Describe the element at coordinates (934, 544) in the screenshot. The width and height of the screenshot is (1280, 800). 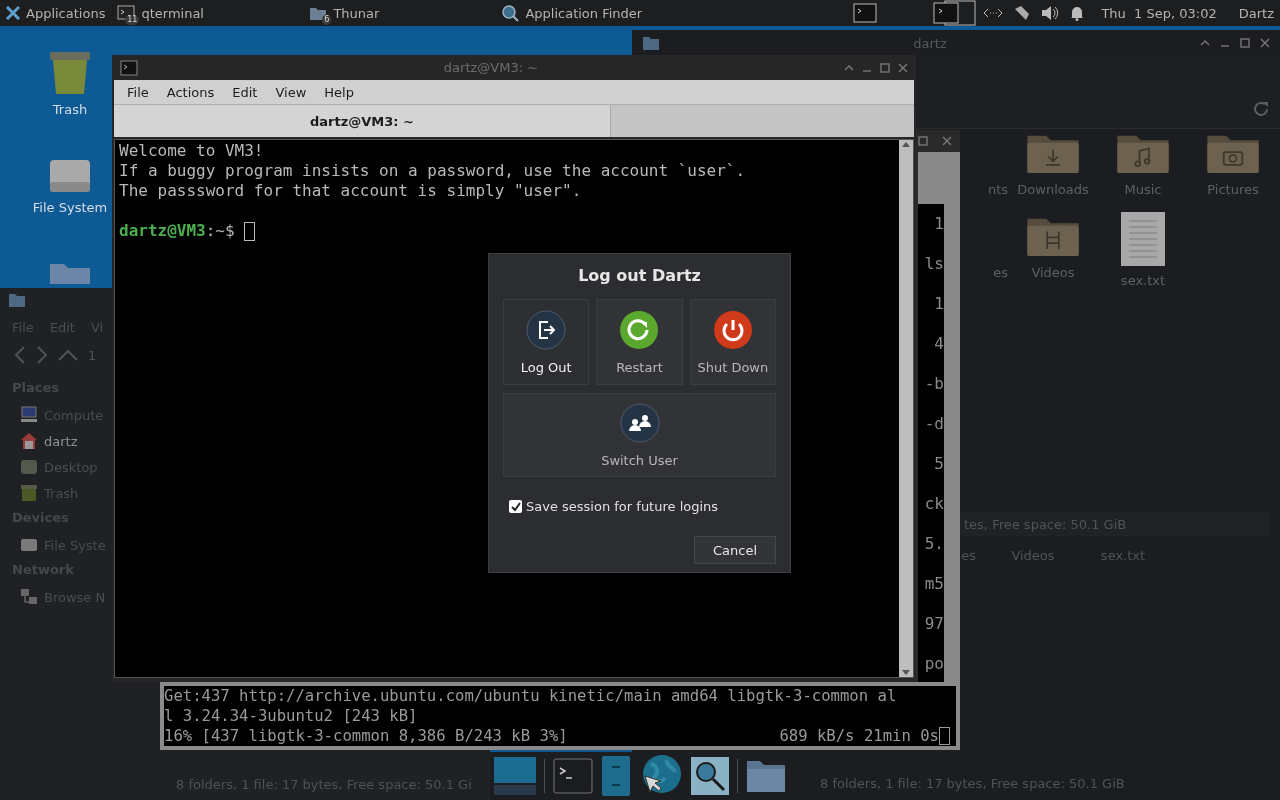
I see `terminal-text: 5.` at that location.